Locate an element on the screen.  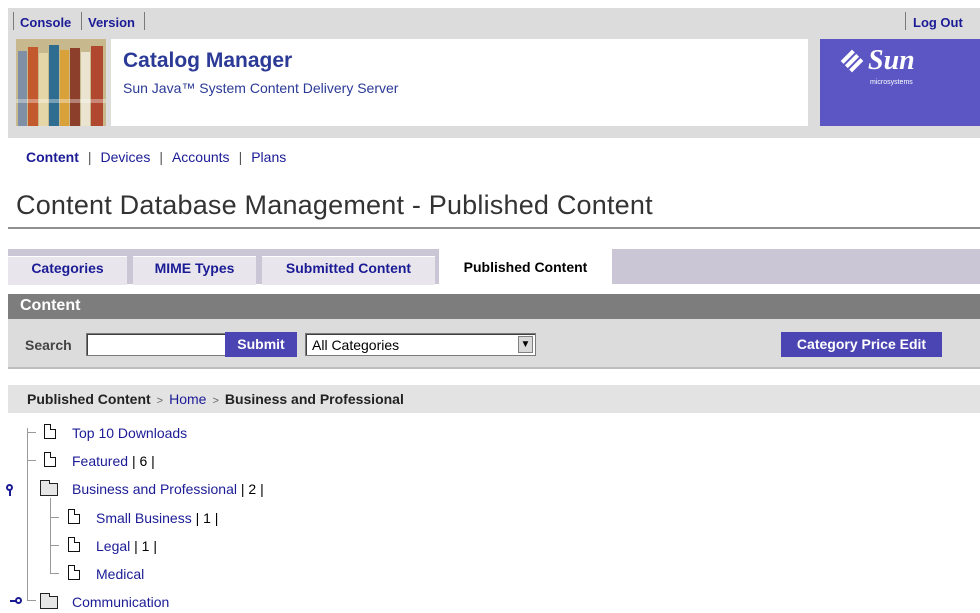
breadcrumb-root: Published Content is located at coordinates (89, 399).